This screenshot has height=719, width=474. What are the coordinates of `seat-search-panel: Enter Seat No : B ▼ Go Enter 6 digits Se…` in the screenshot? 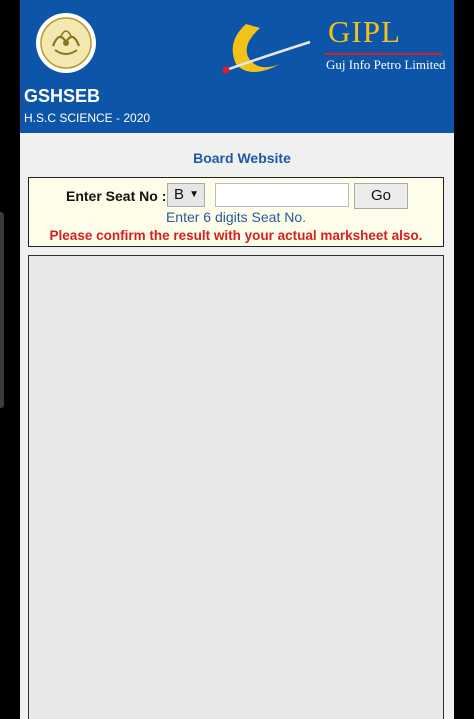 It's located at (236, 212).